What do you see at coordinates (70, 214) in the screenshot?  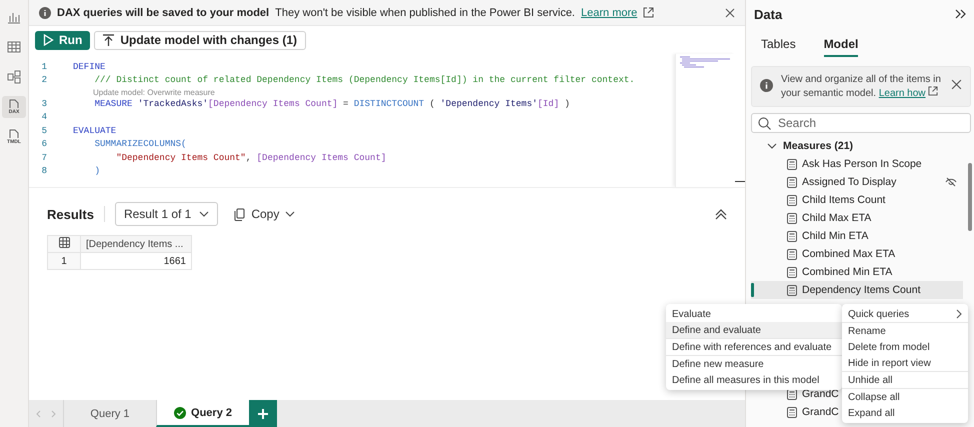 I see `results-heading: Results` at bounding box center [70, 214].